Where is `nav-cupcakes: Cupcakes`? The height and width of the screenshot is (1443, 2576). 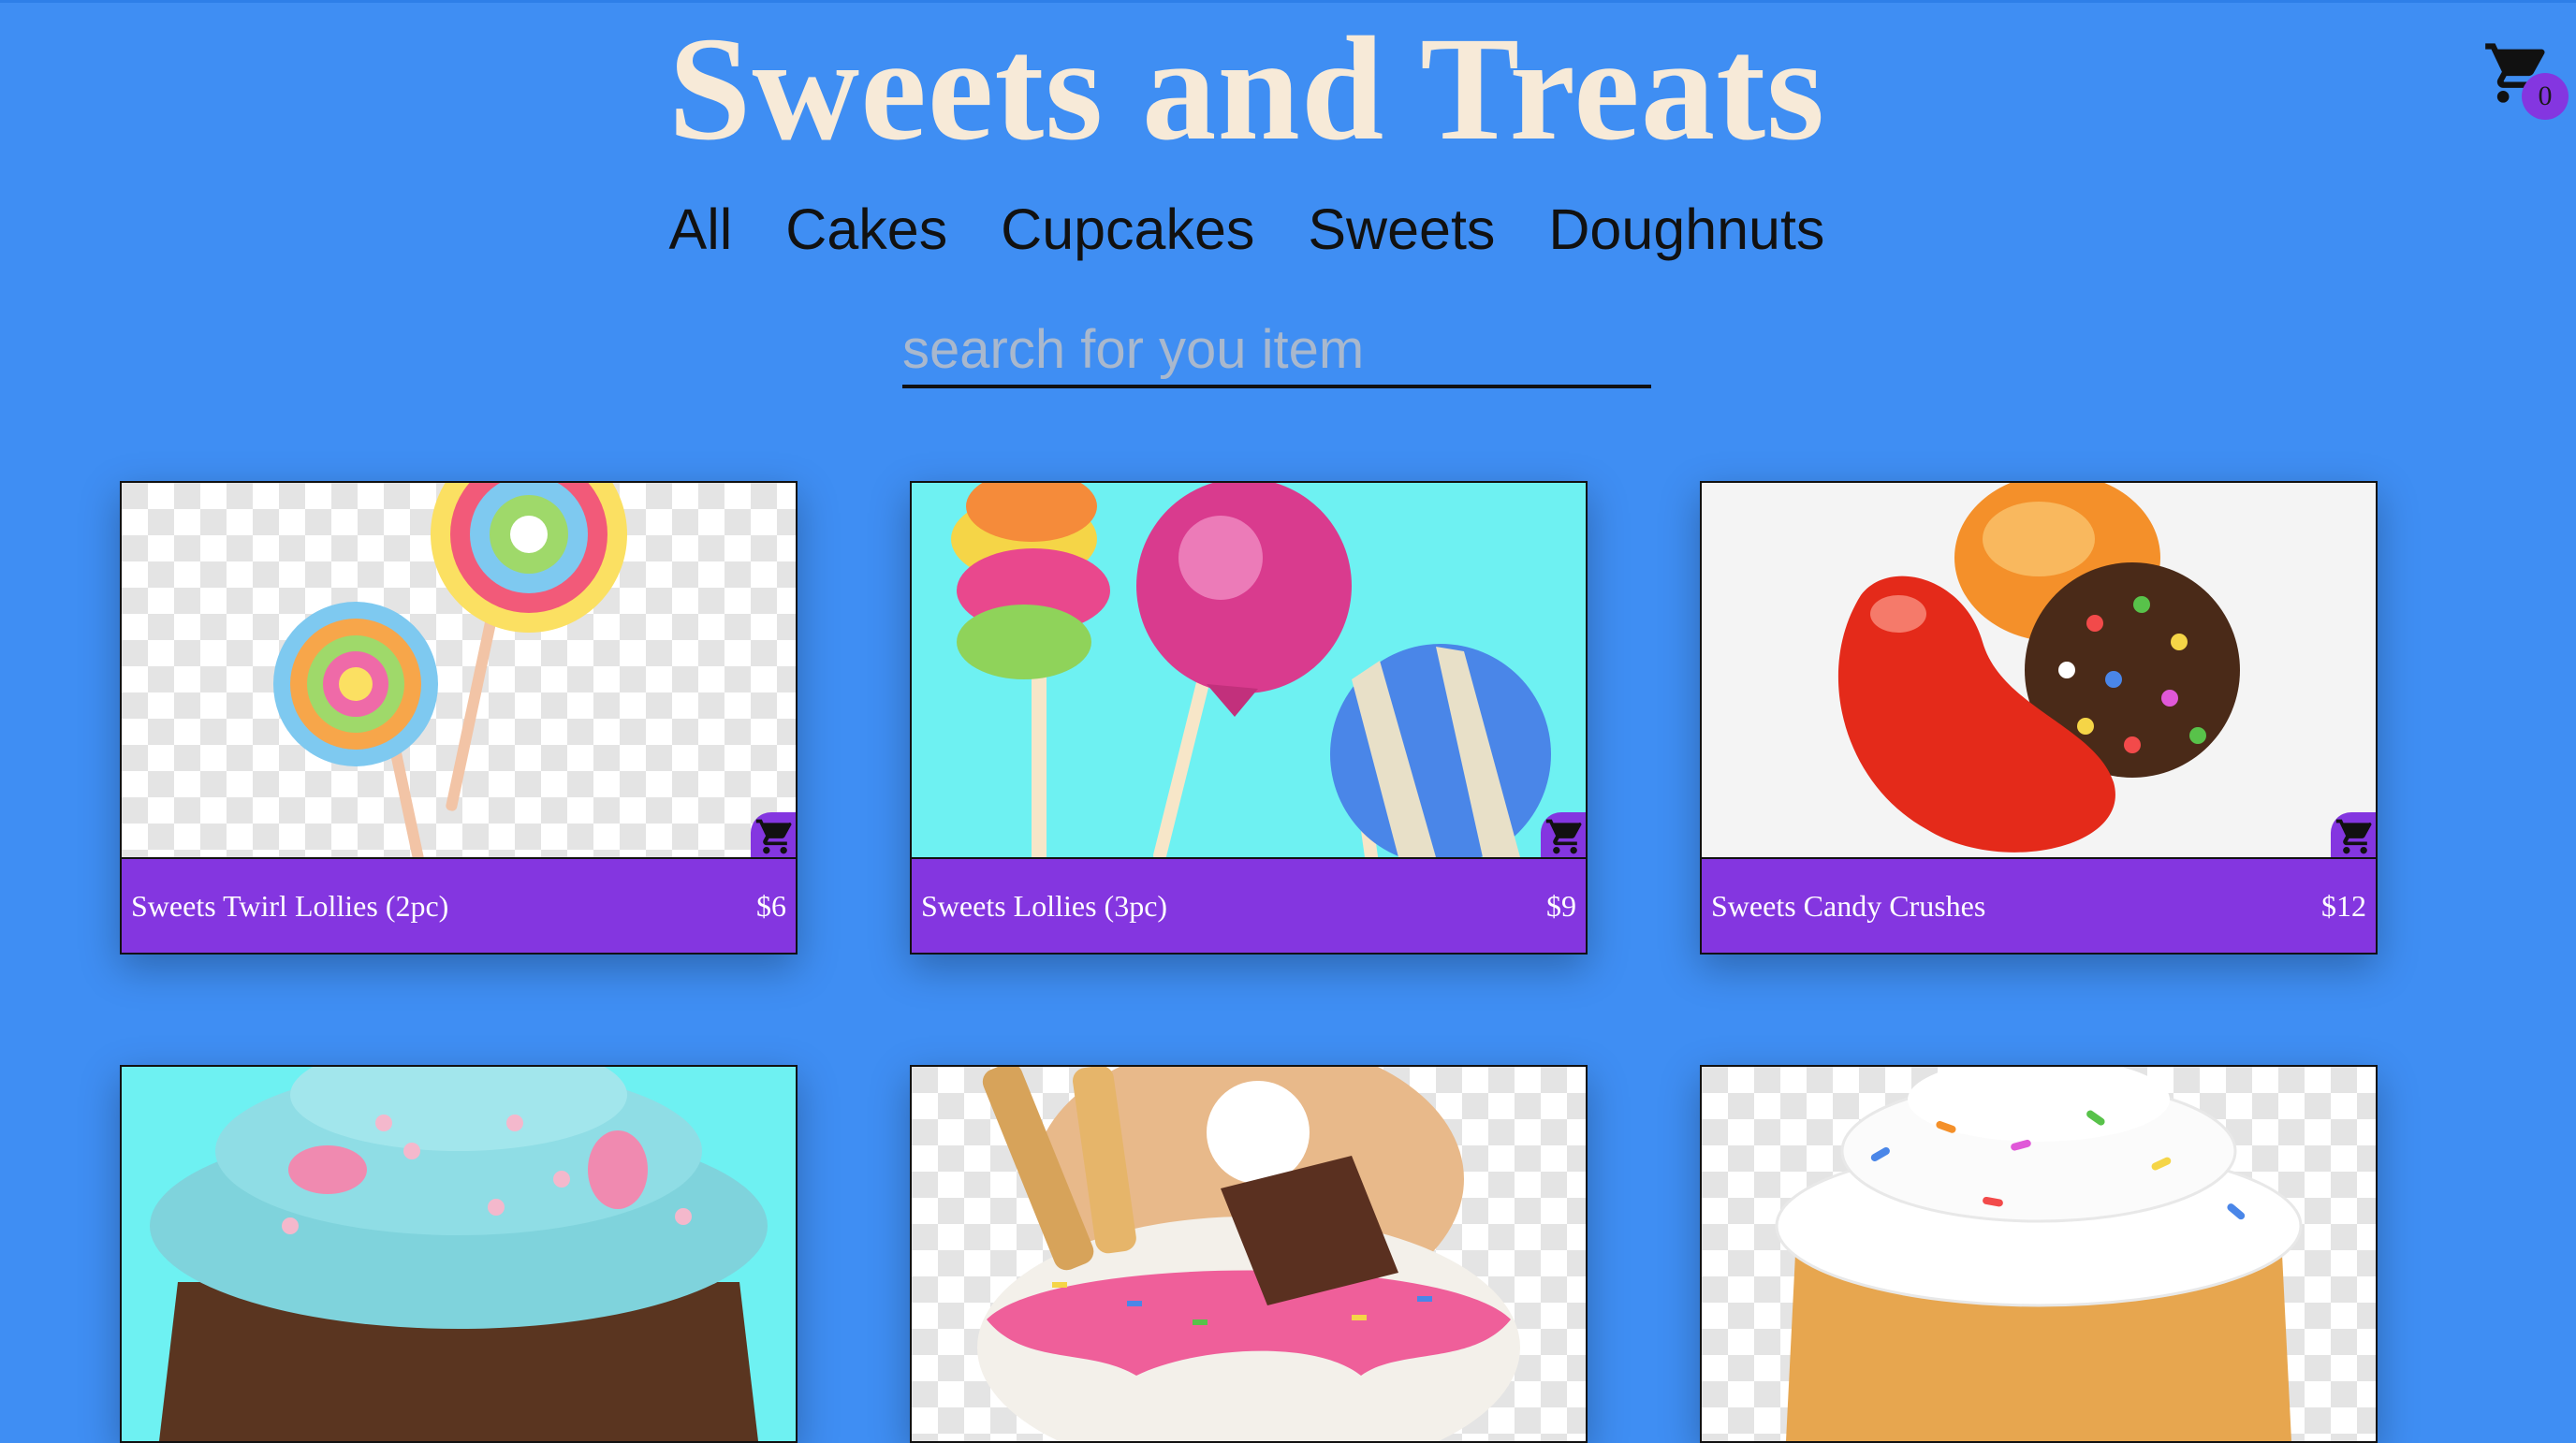 nav-cupcakes: Cupcakes is located at coordinates (1127, 229).